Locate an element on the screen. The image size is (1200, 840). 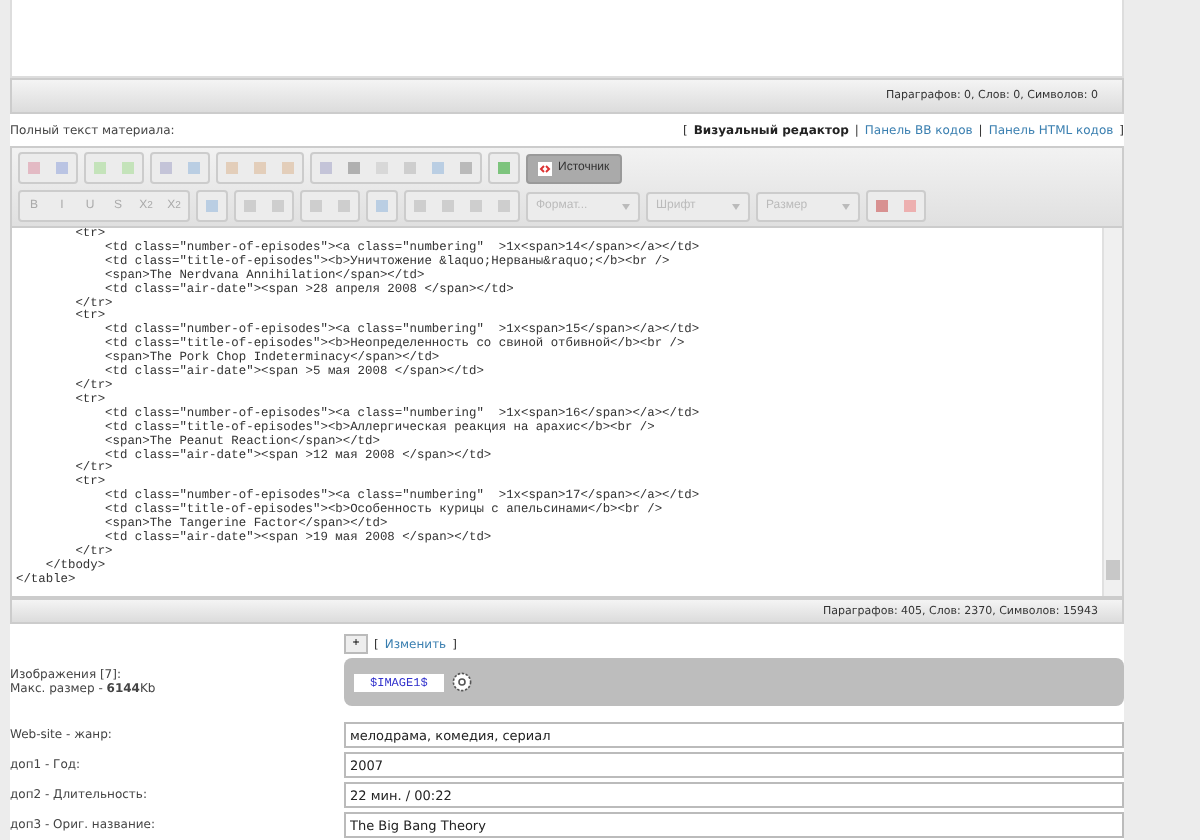
scrollbar is located at coordinates (1112, 412).